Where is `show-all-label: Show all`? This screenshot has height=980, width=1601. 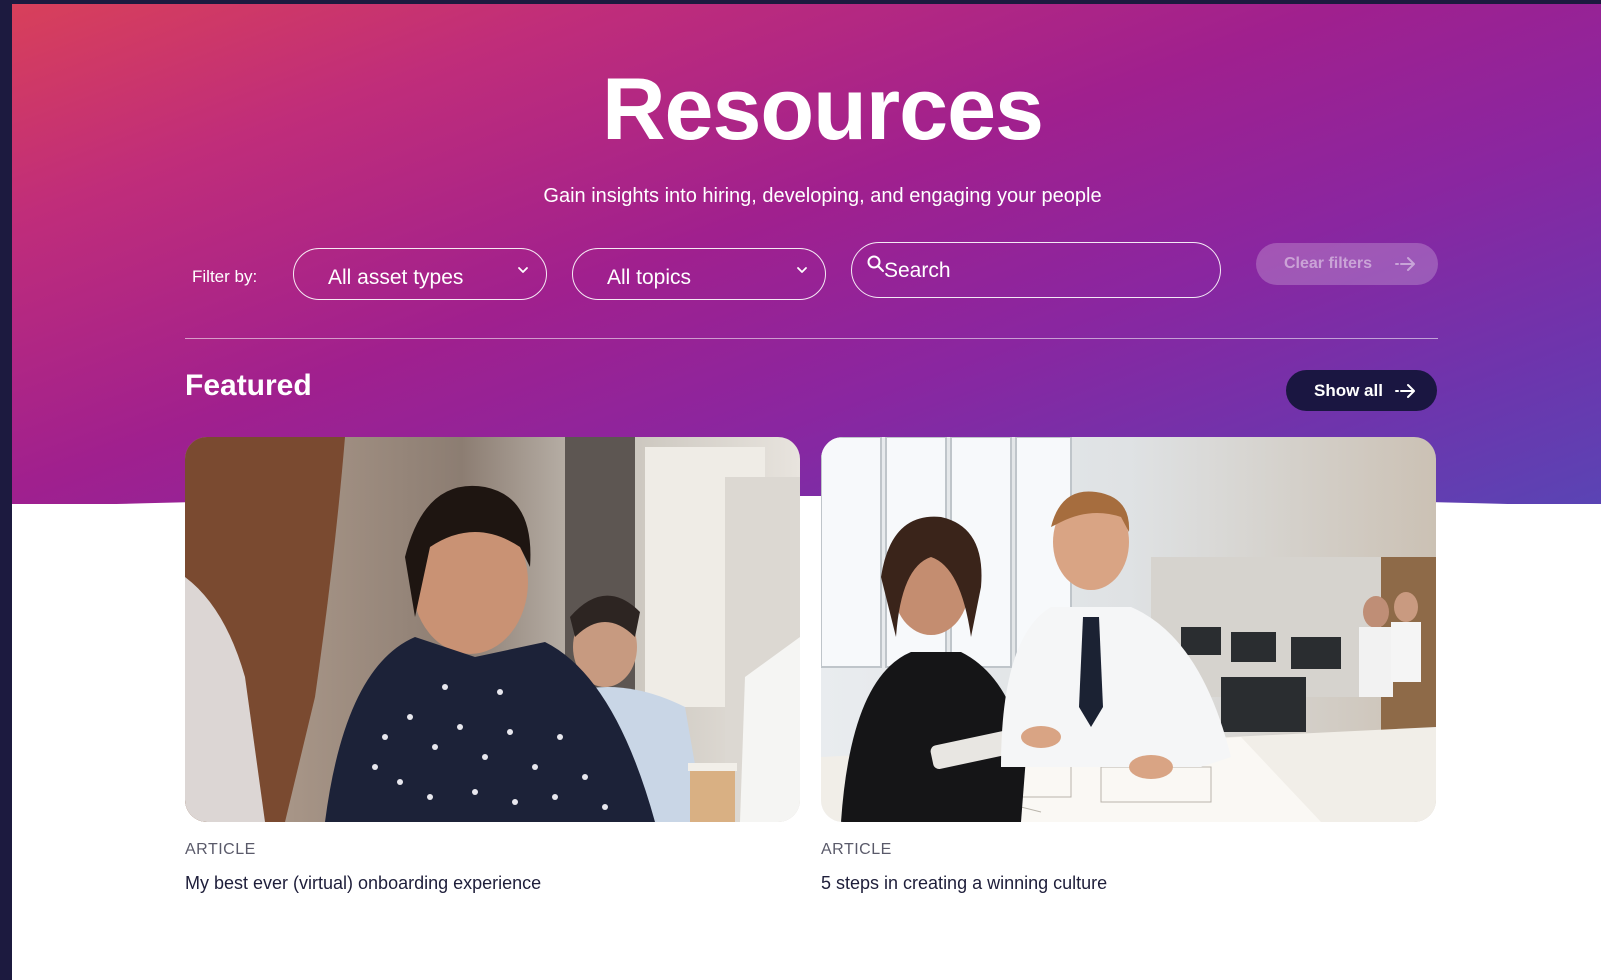 show-all-label: Show all is located at coordinates (1348, 390).